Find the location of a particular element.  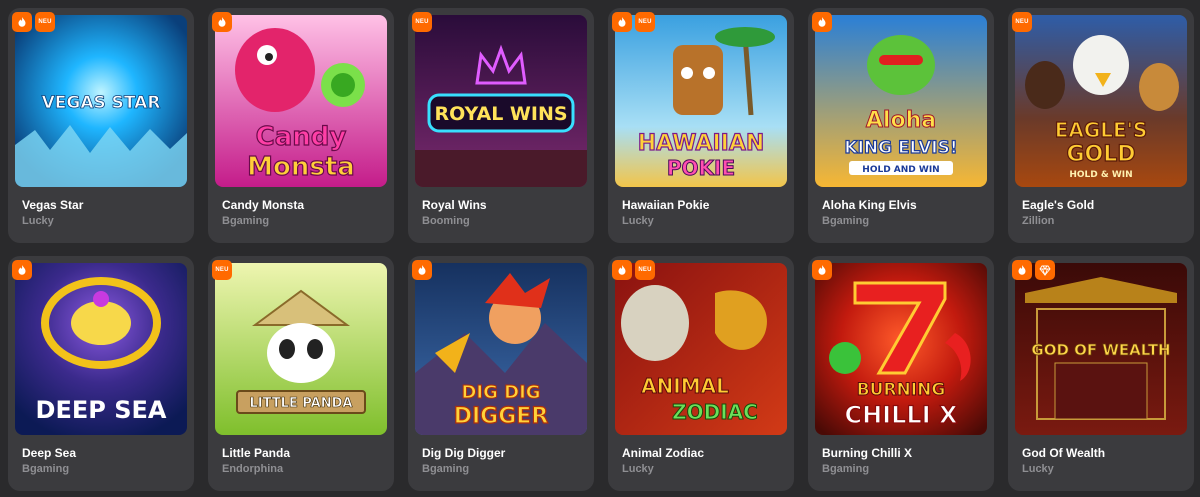

art-title-line1: HAWAIIAN is located at coordinates (701, 143).